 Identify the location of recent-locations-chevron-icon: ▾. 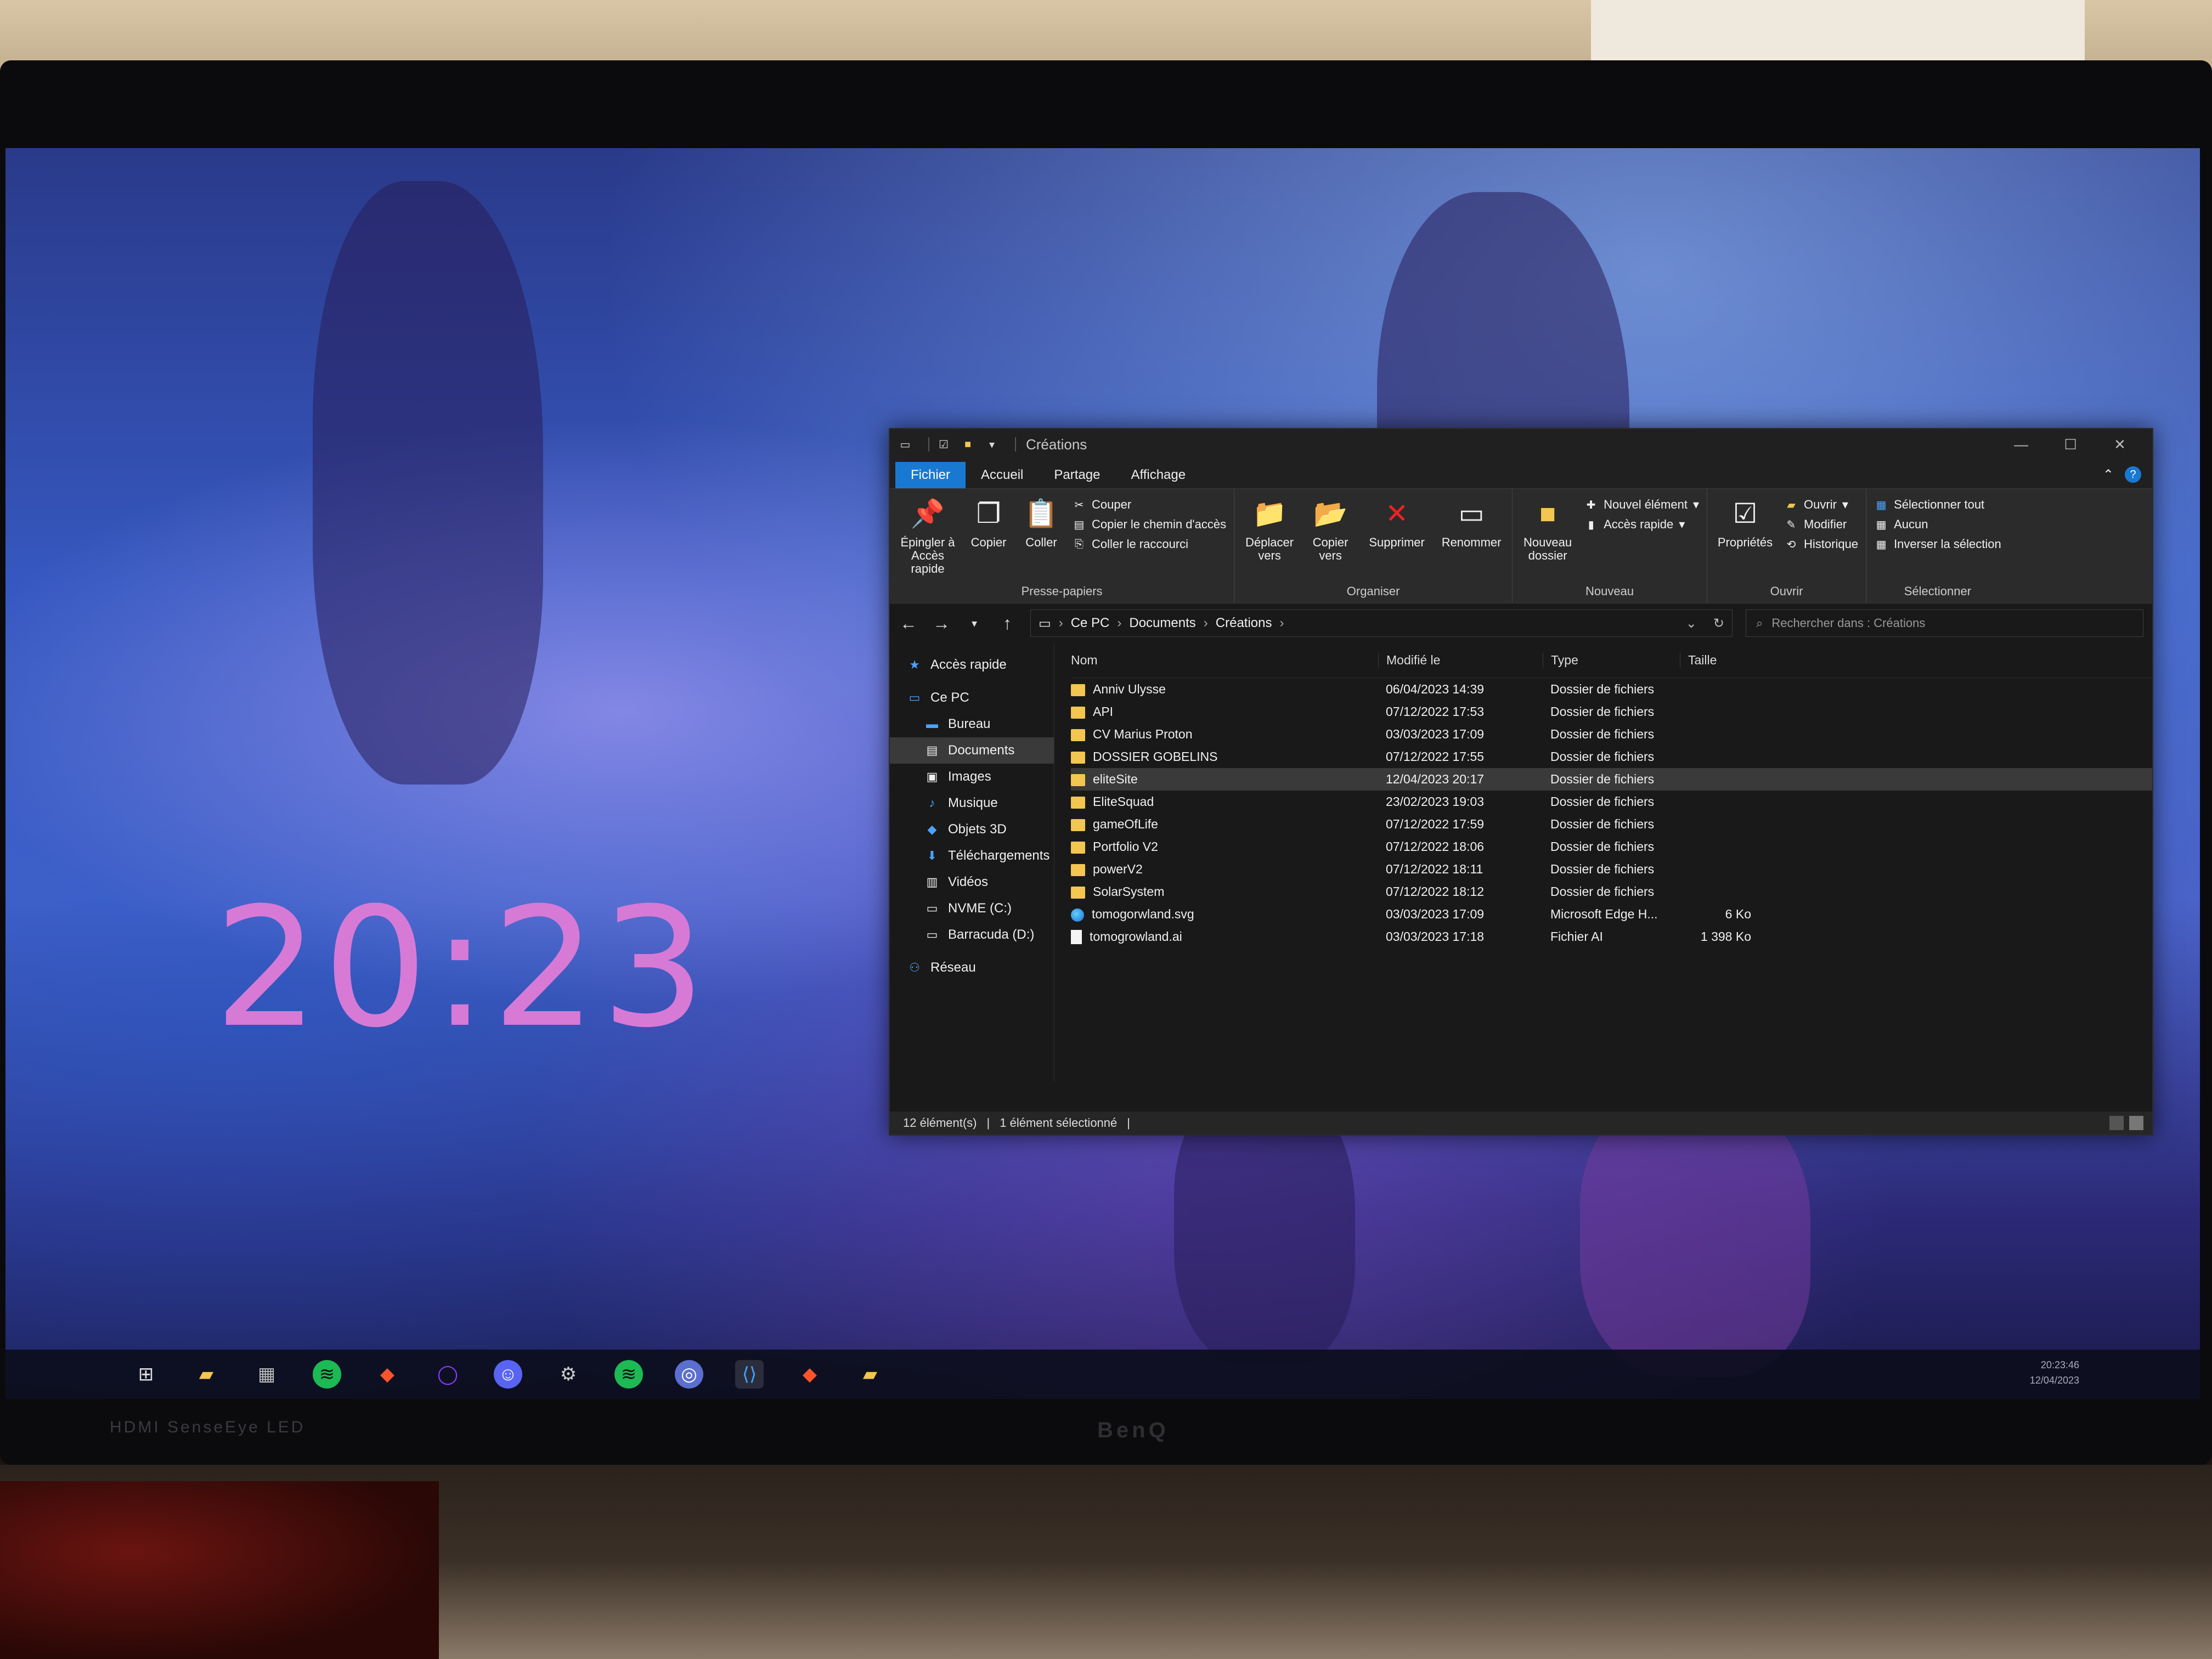
(974, 623).